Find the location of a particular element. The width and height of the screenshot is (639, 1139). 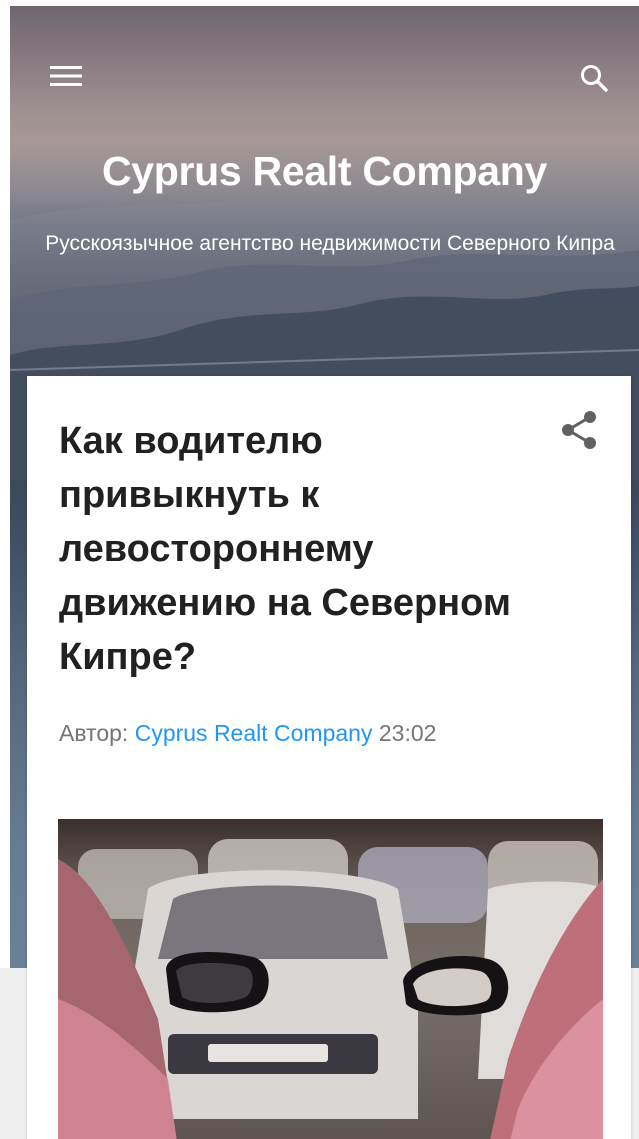

author-link: Cyprus Realt Company is located at coordinates (254, 733).